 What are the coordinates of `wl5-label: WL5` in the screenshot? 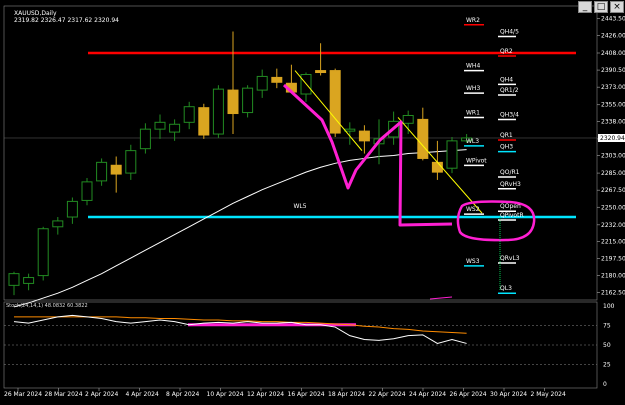 It's located at (299, 206).